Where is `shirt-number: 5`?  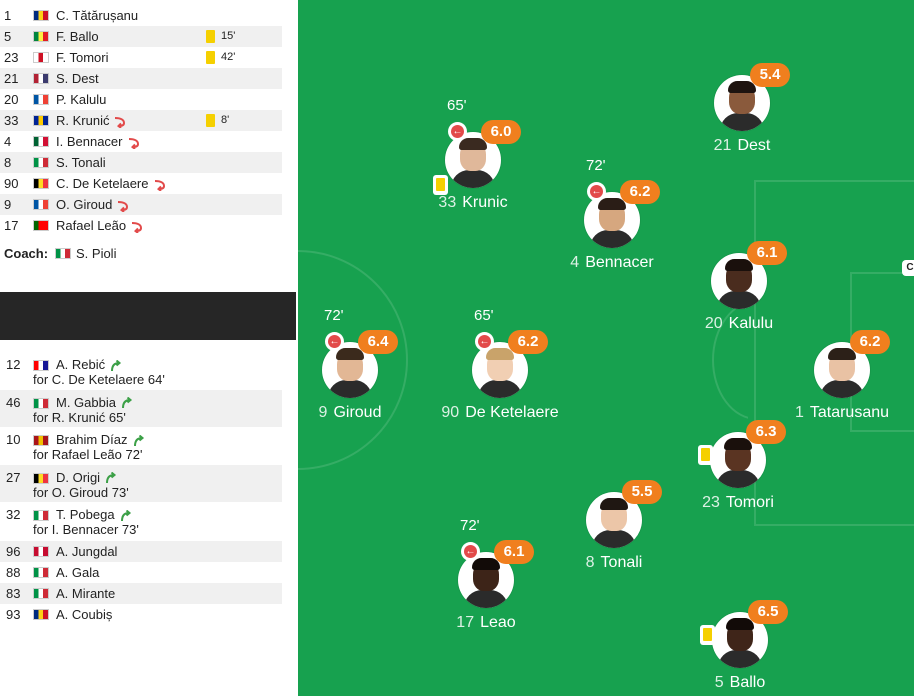 shirt-number: 5 is located at coordinates (719, 682).